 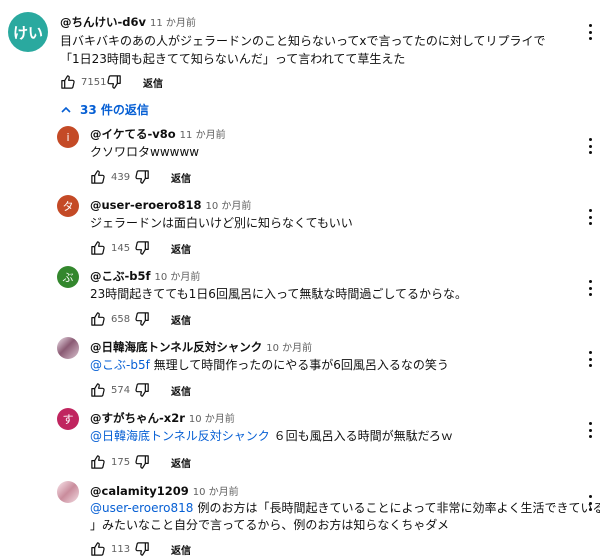 I want to click on comment-text: @こぶ-b5f 無理して時間作ったのにやる事が6回風呂入るなの笑う, so click(x=269, y=365).